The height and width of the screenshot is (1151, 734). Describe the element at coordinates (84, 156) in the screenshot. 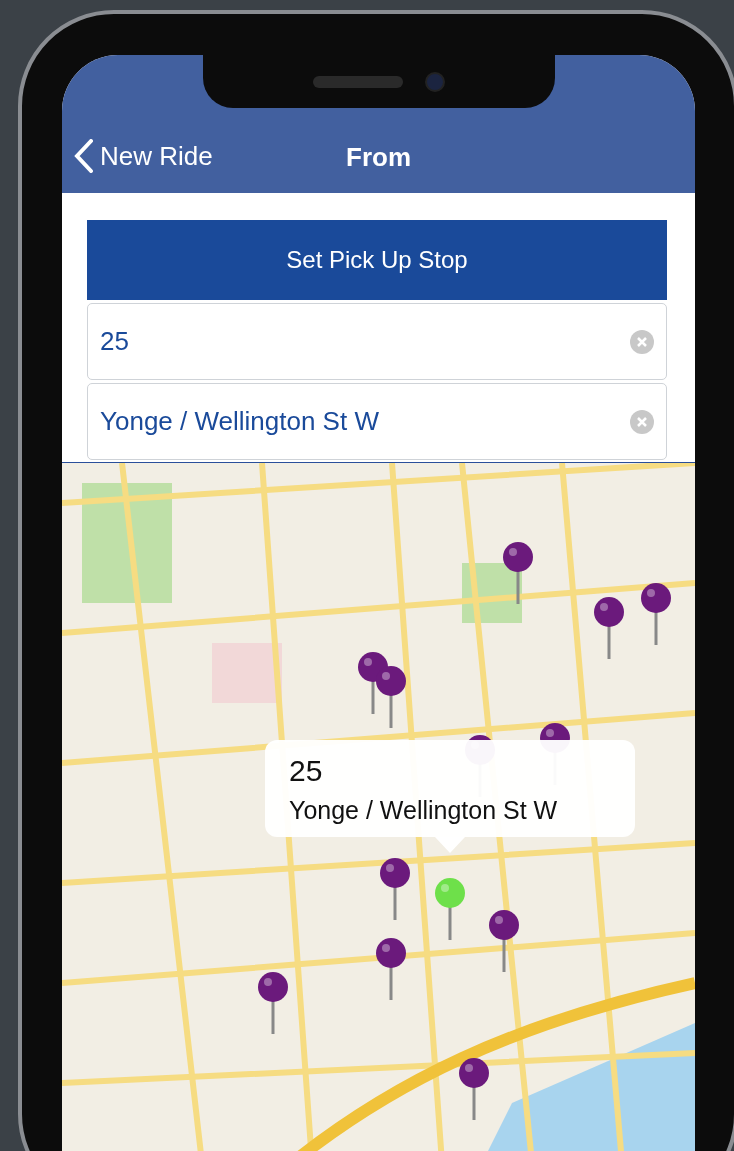

I see `chevron-left-icon` at that location.